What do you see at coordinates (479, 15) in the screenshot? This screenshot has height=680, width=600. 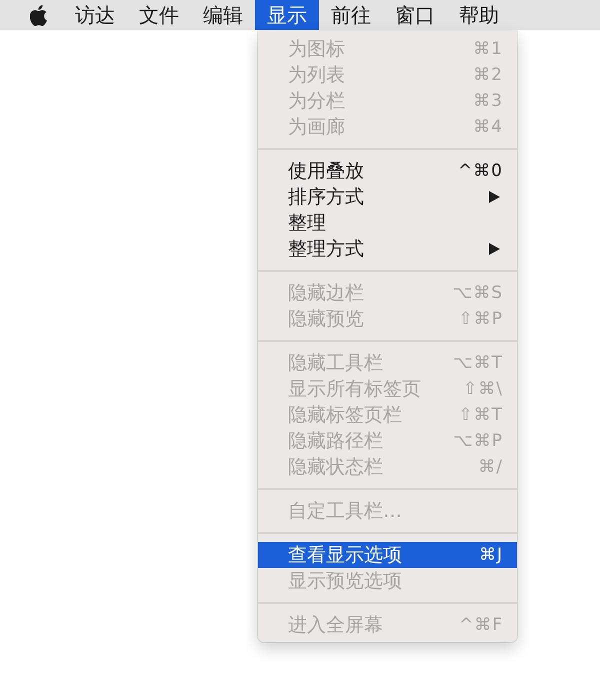 I see `menu-bar-item: 帮助` at bounding box center [479, 15].